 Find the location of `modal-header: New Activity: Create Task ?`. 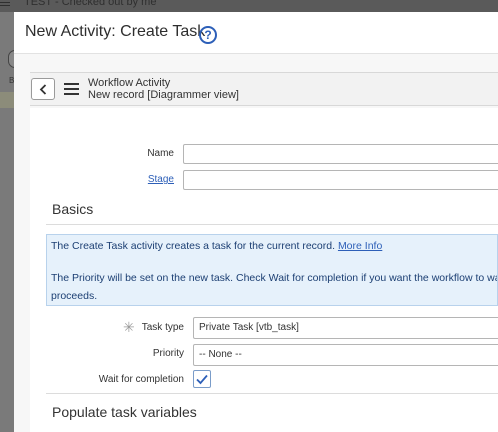

modal-header: New Activity: Create Task ? is located at coordinates (256, 33).